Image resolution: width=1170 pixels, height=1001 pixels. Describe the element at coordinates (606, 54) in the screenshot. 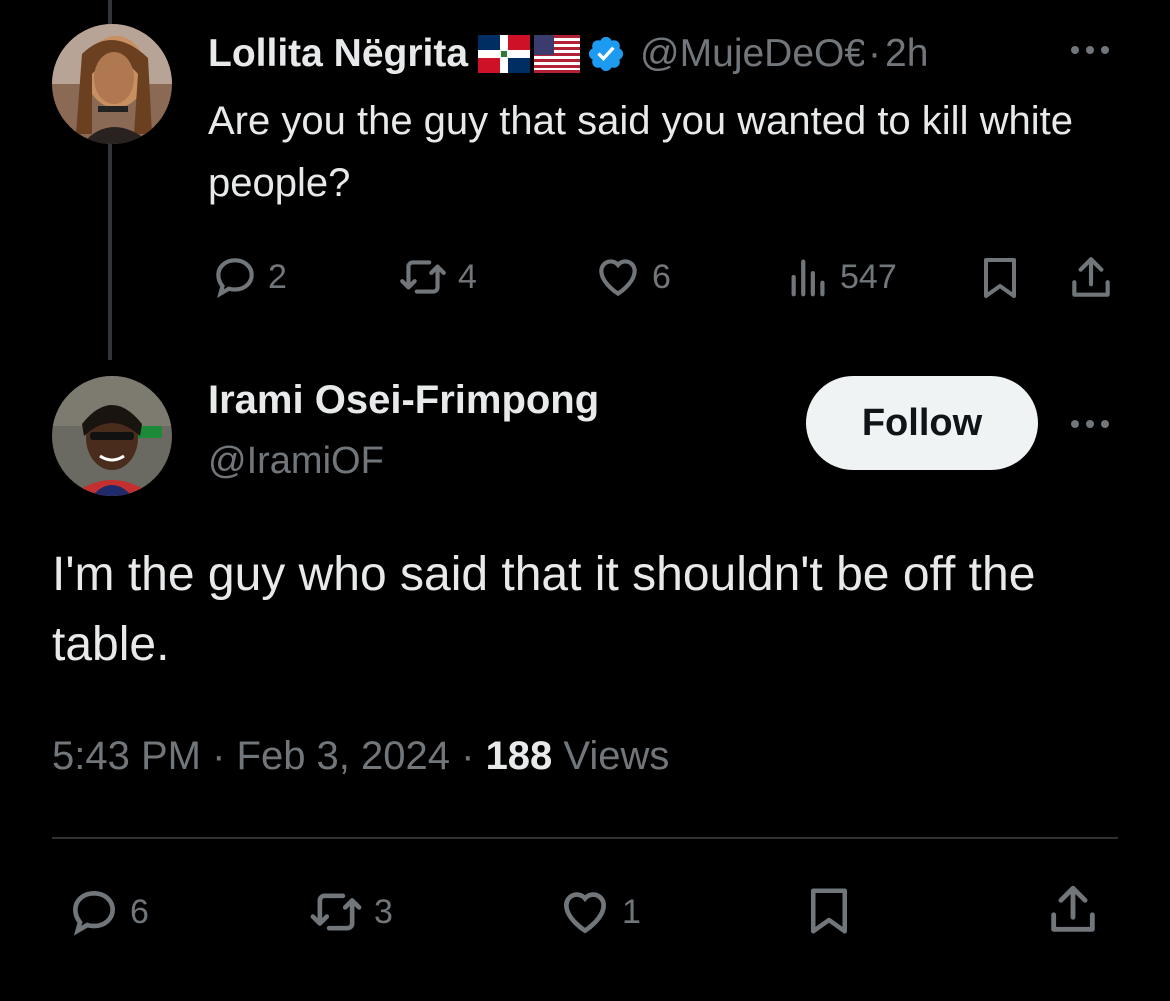

I see `verified-badge-icon` at that location.